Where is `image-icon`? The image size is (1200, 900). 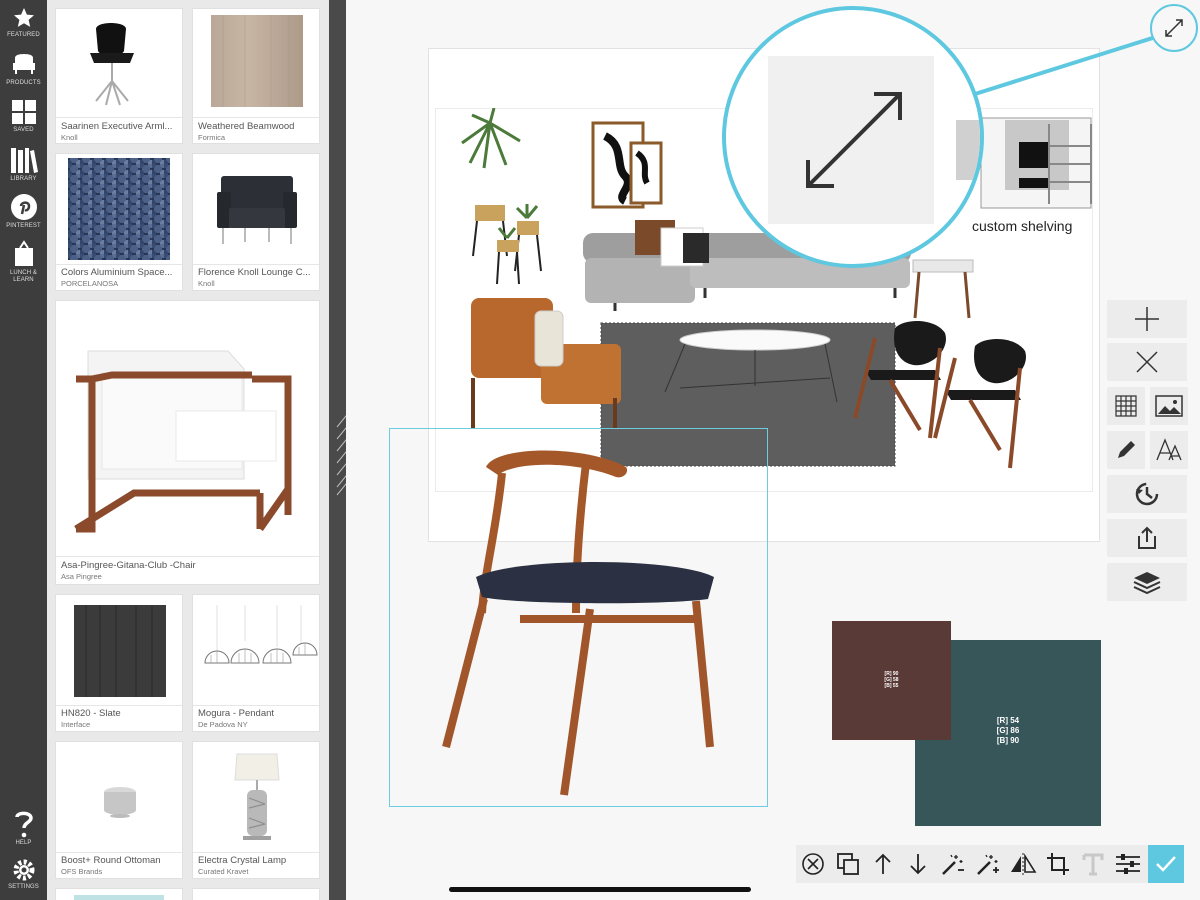 image-icon is located at coordinates (1169, 406).